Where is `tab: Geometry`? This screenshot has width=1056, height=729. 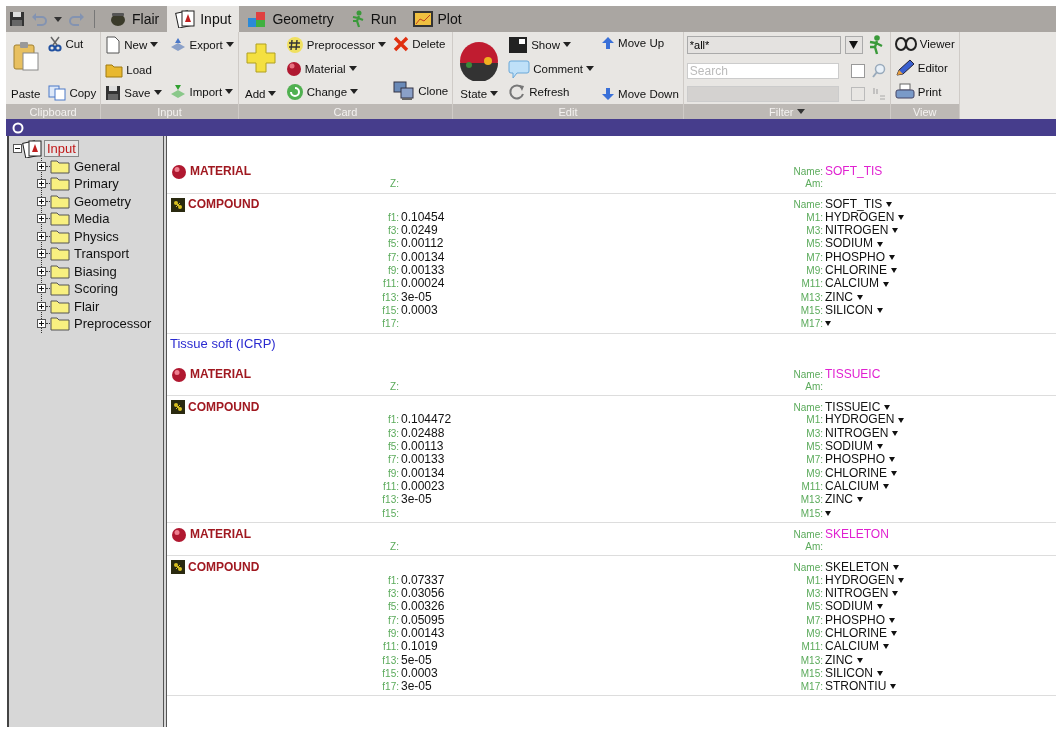 tab: Geometry is located at coordinates (290, 19).